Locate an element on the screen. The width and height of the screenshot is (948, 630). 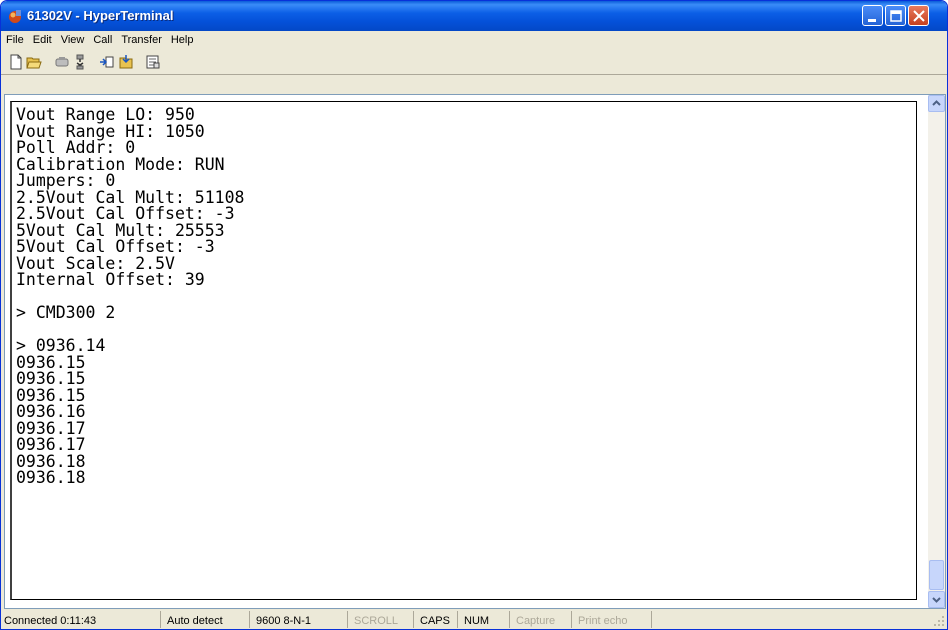
menu-help: Help is located at coordinates (182, 38).